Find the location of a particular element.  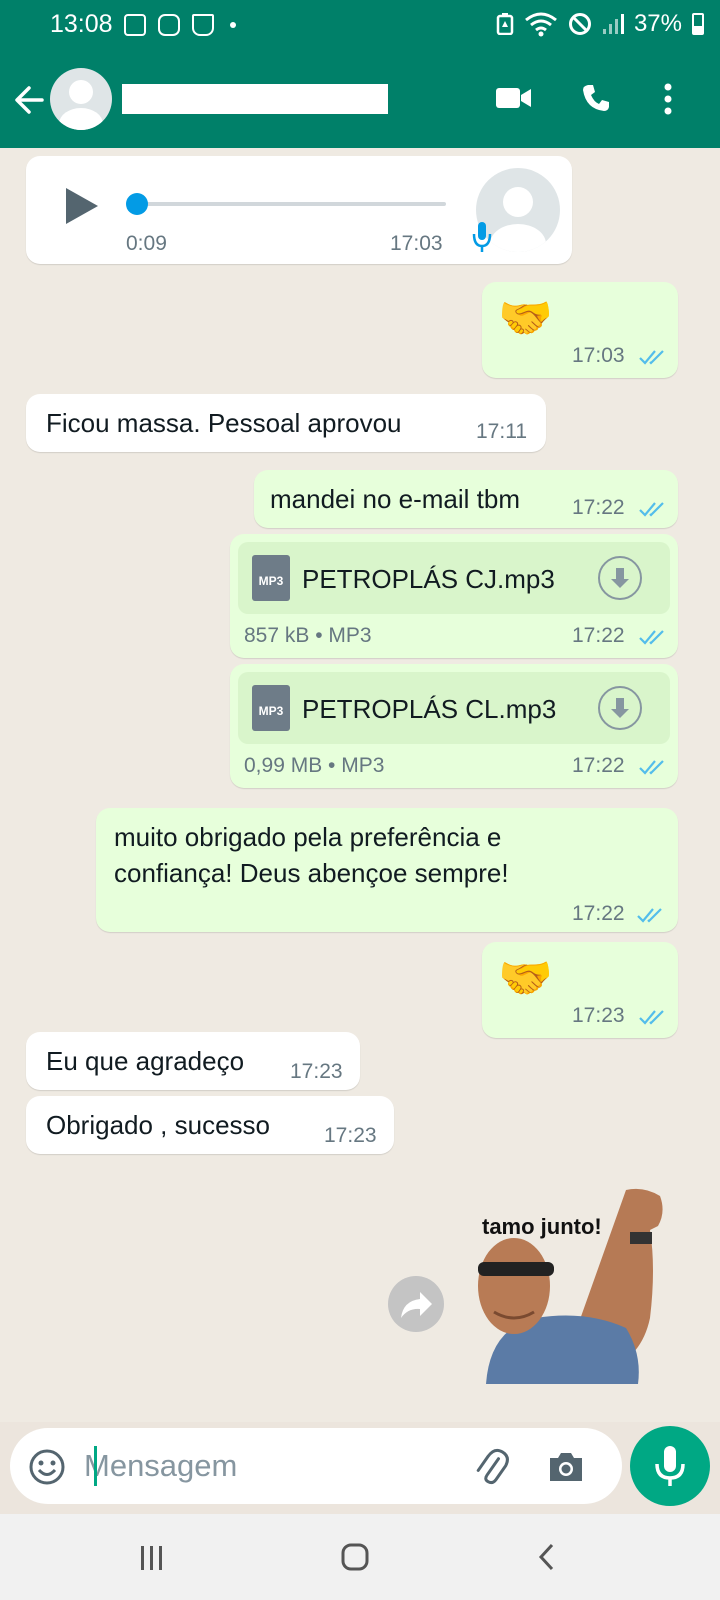

message-bubble-incoming: Obrigado , sucesso 17:23 is located at coordinates (210, 1125).